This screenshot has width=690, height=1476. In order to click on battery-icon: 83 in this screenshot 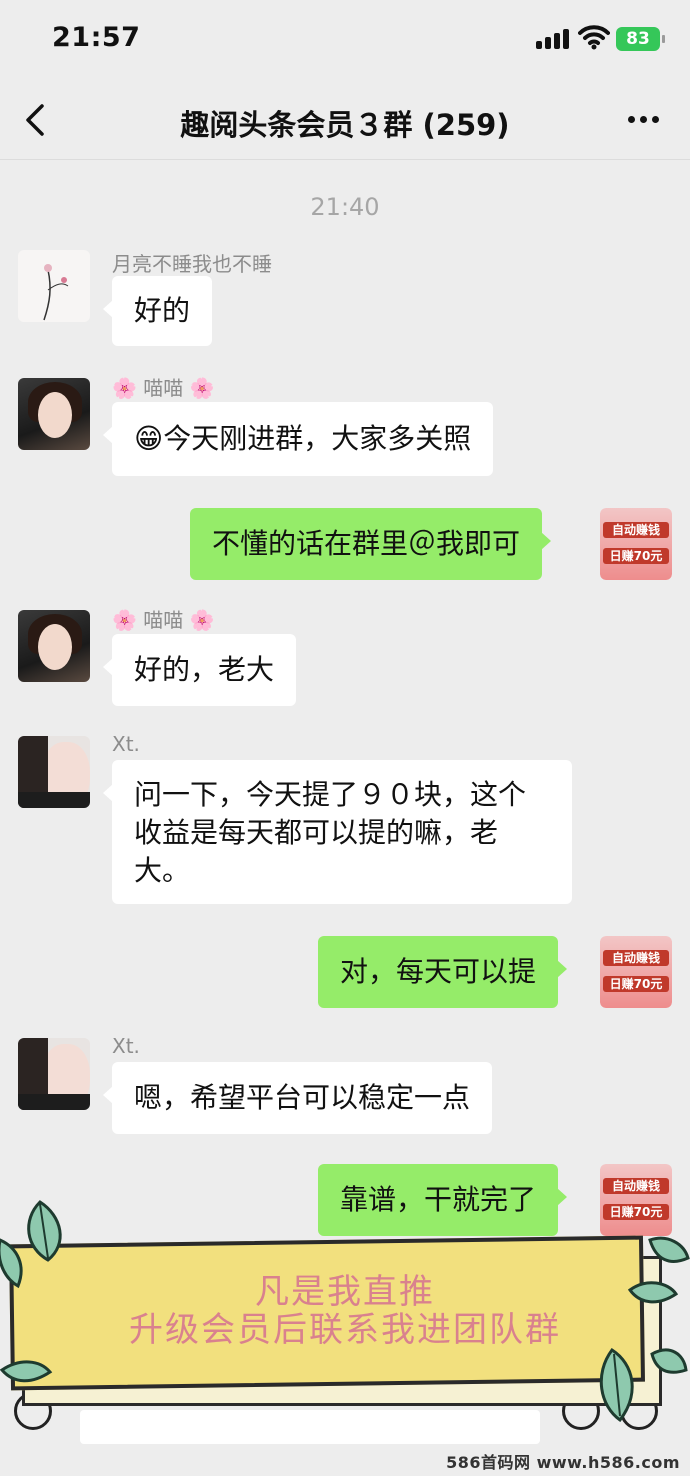, I will do `click(640, 39)`.